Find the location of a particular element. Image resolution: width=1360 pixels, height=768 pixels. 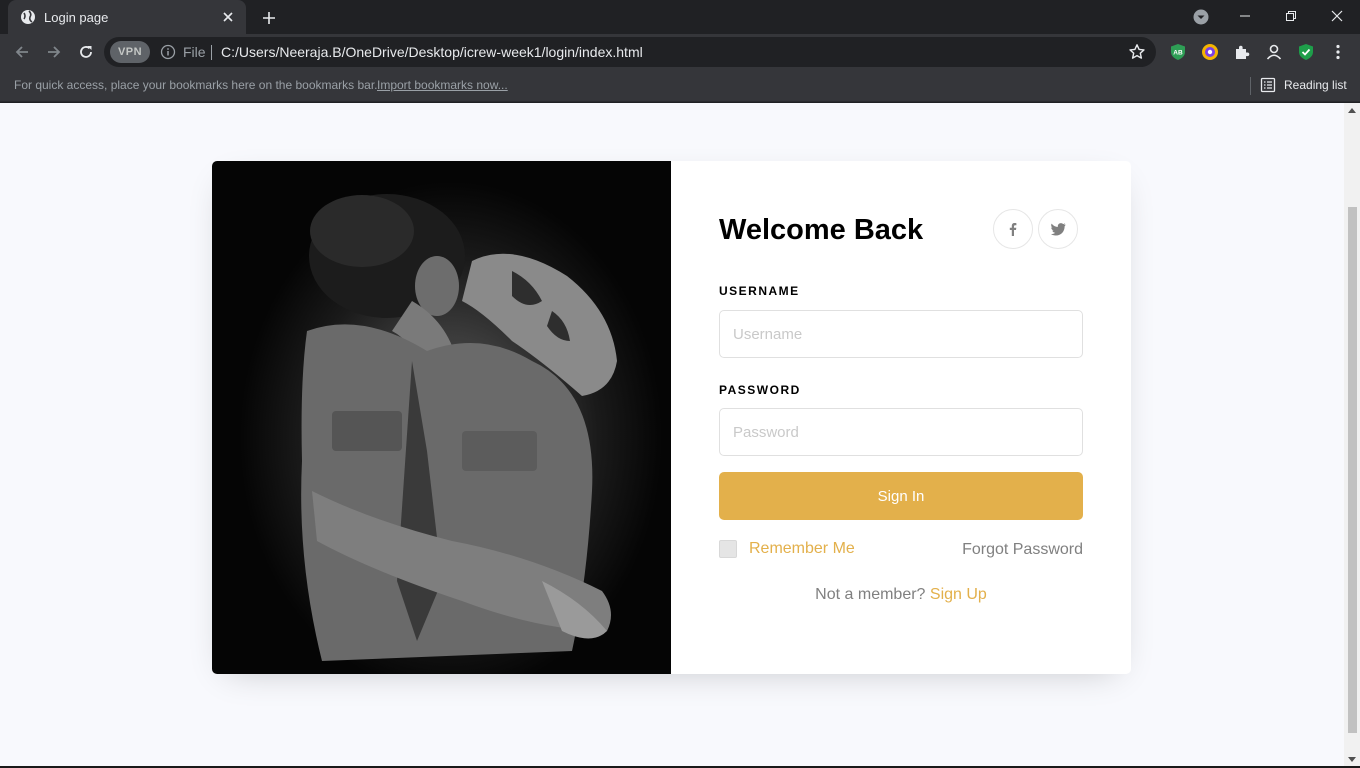

tab-search-button is located at coordinates (1201, 17).